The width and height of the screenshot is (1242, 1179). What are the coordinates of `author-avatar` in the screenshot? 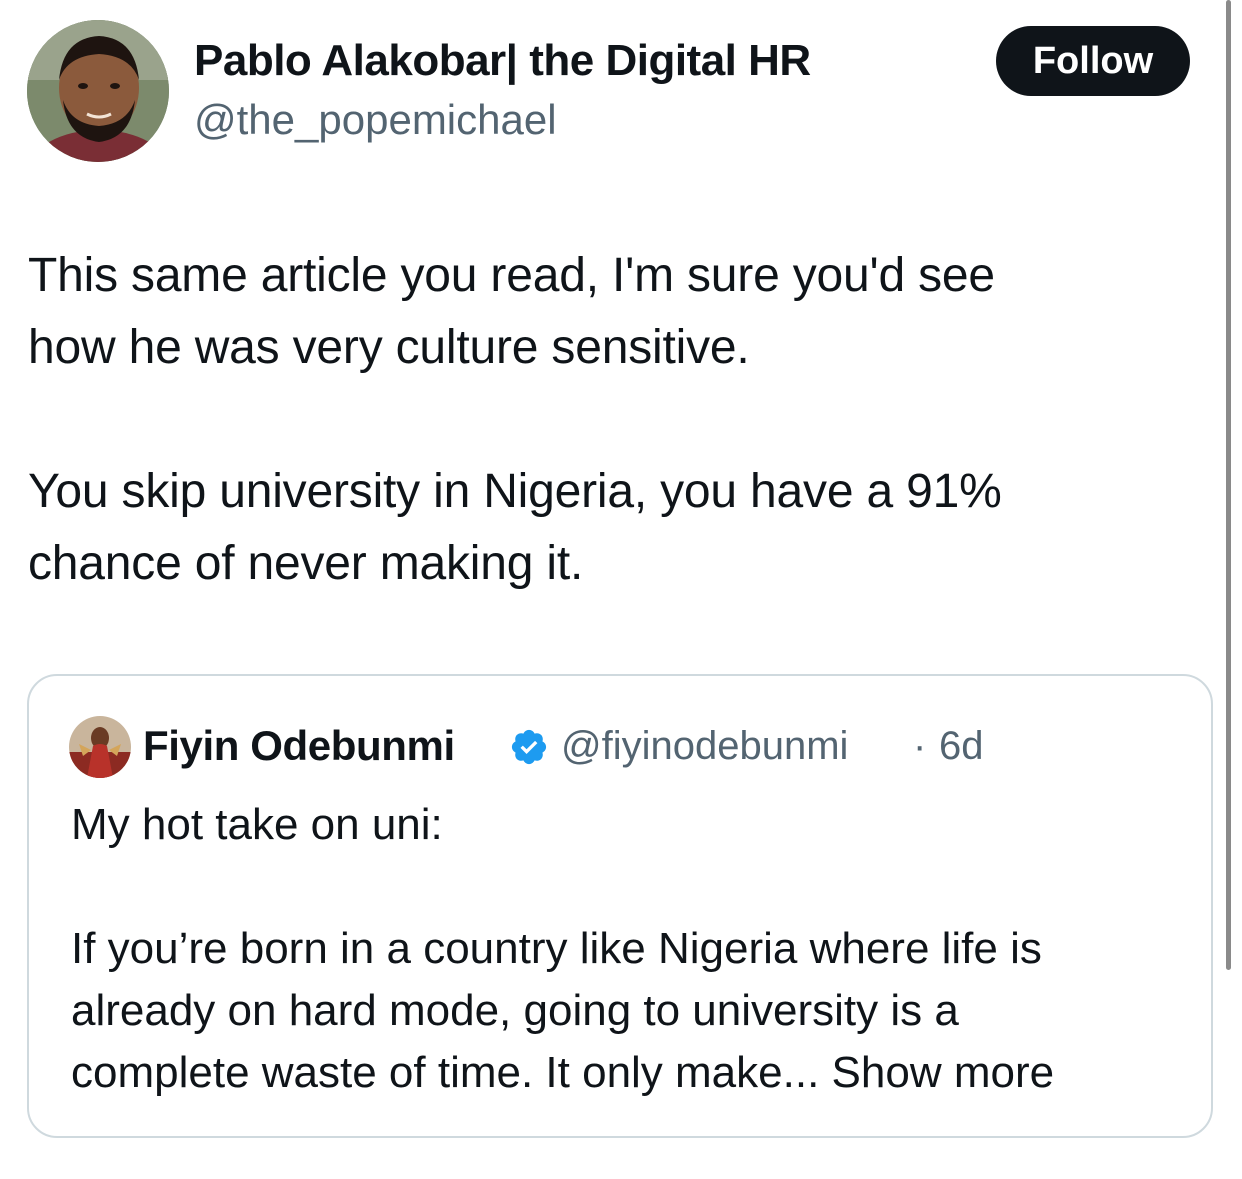 It's located at (98, 91).